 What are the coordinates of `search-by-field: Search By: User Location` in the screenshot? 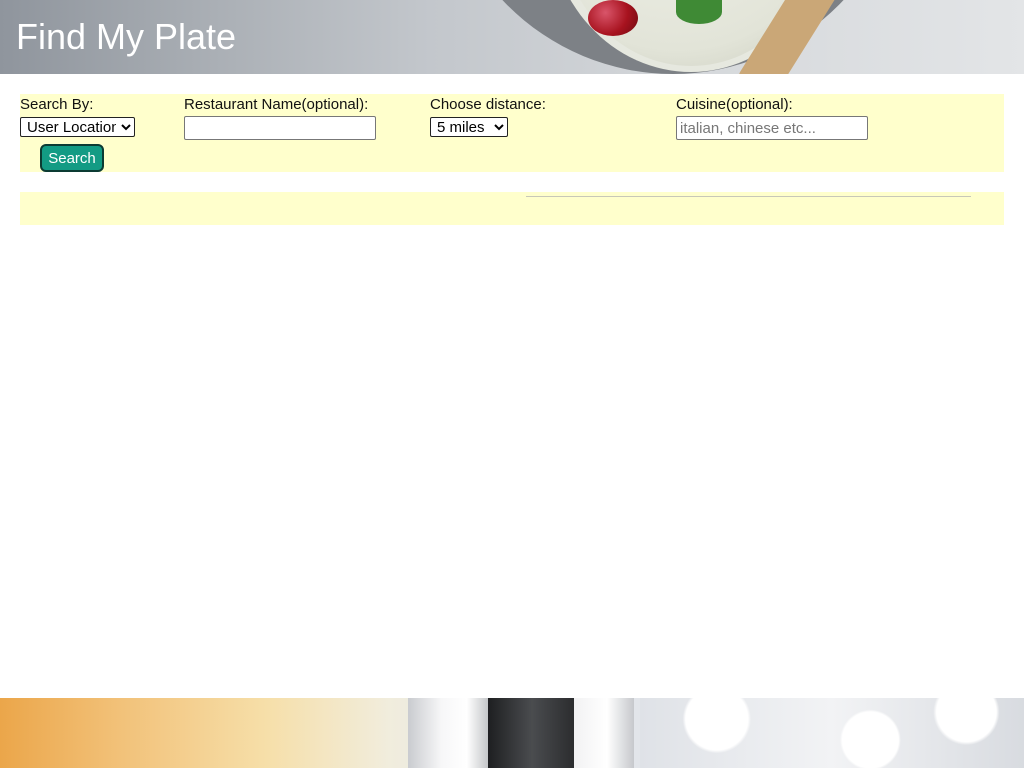 It's located at (77, 116).